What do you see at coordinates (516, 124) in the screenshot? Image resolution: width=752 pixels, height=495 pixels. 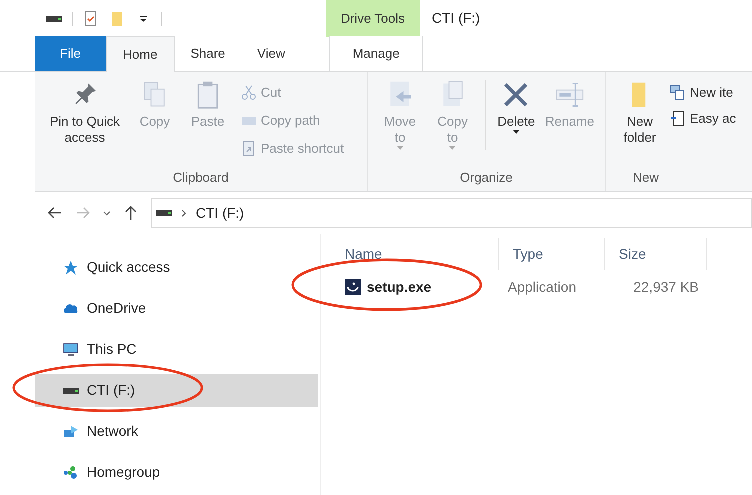 I see `delete-button: Delete` at bounding box center [516, 124].